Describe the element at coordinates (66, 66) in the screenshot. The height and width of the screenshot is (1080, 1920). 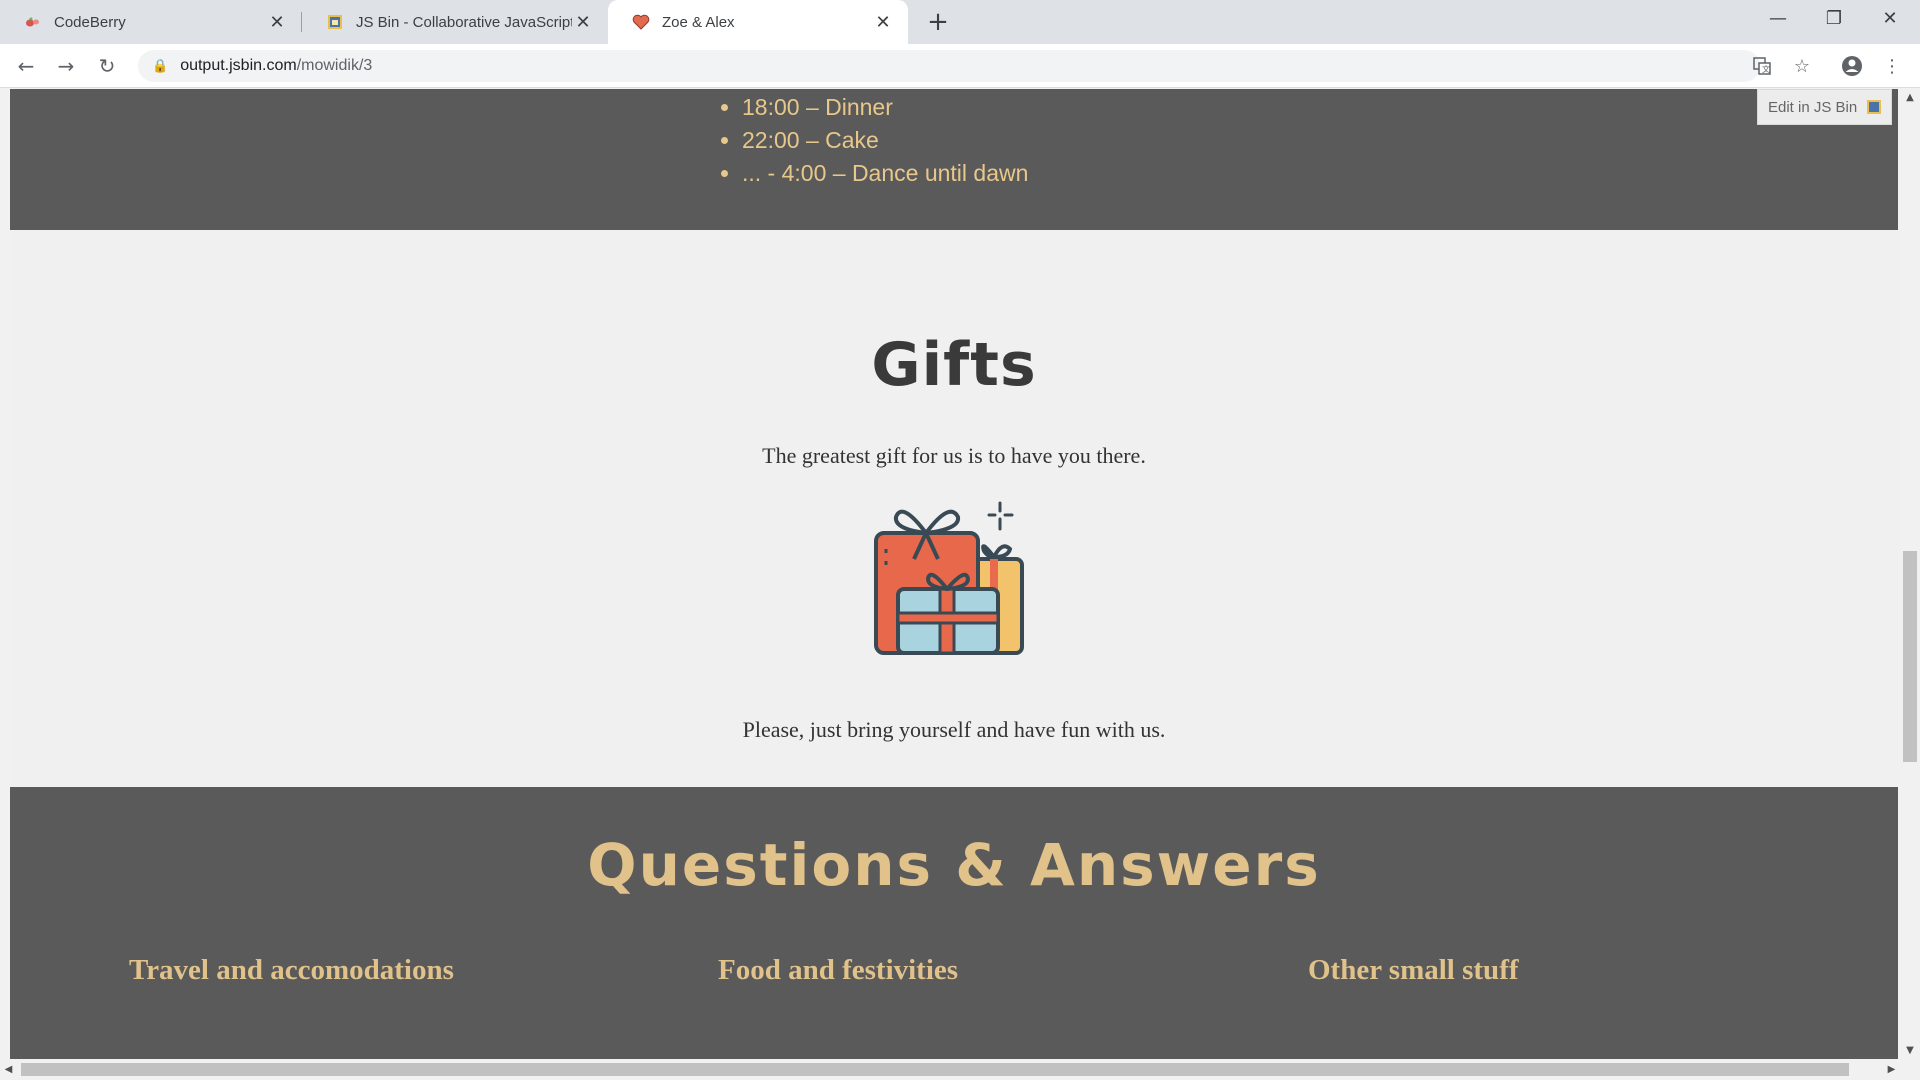
I see `forward-arrow-icon: →` at that location.